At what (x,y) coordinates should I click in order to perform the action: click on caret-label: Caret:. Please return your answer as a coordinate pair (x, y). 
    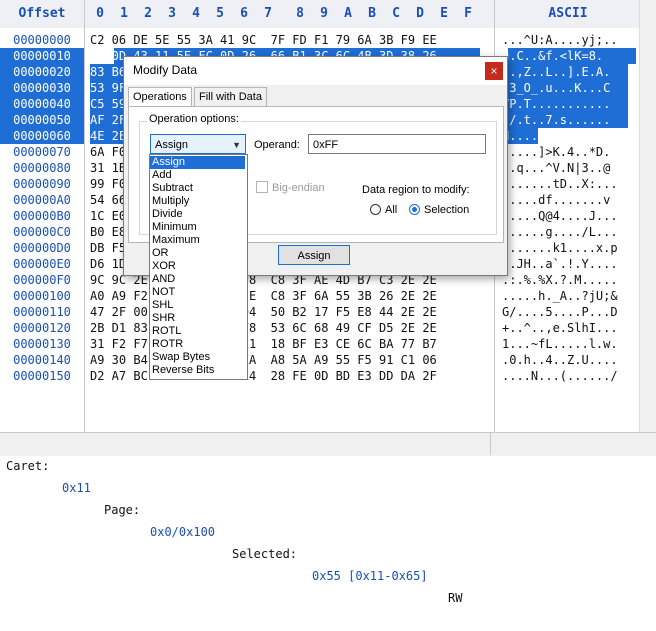
    Looking at the image, I should click on (28, 466).